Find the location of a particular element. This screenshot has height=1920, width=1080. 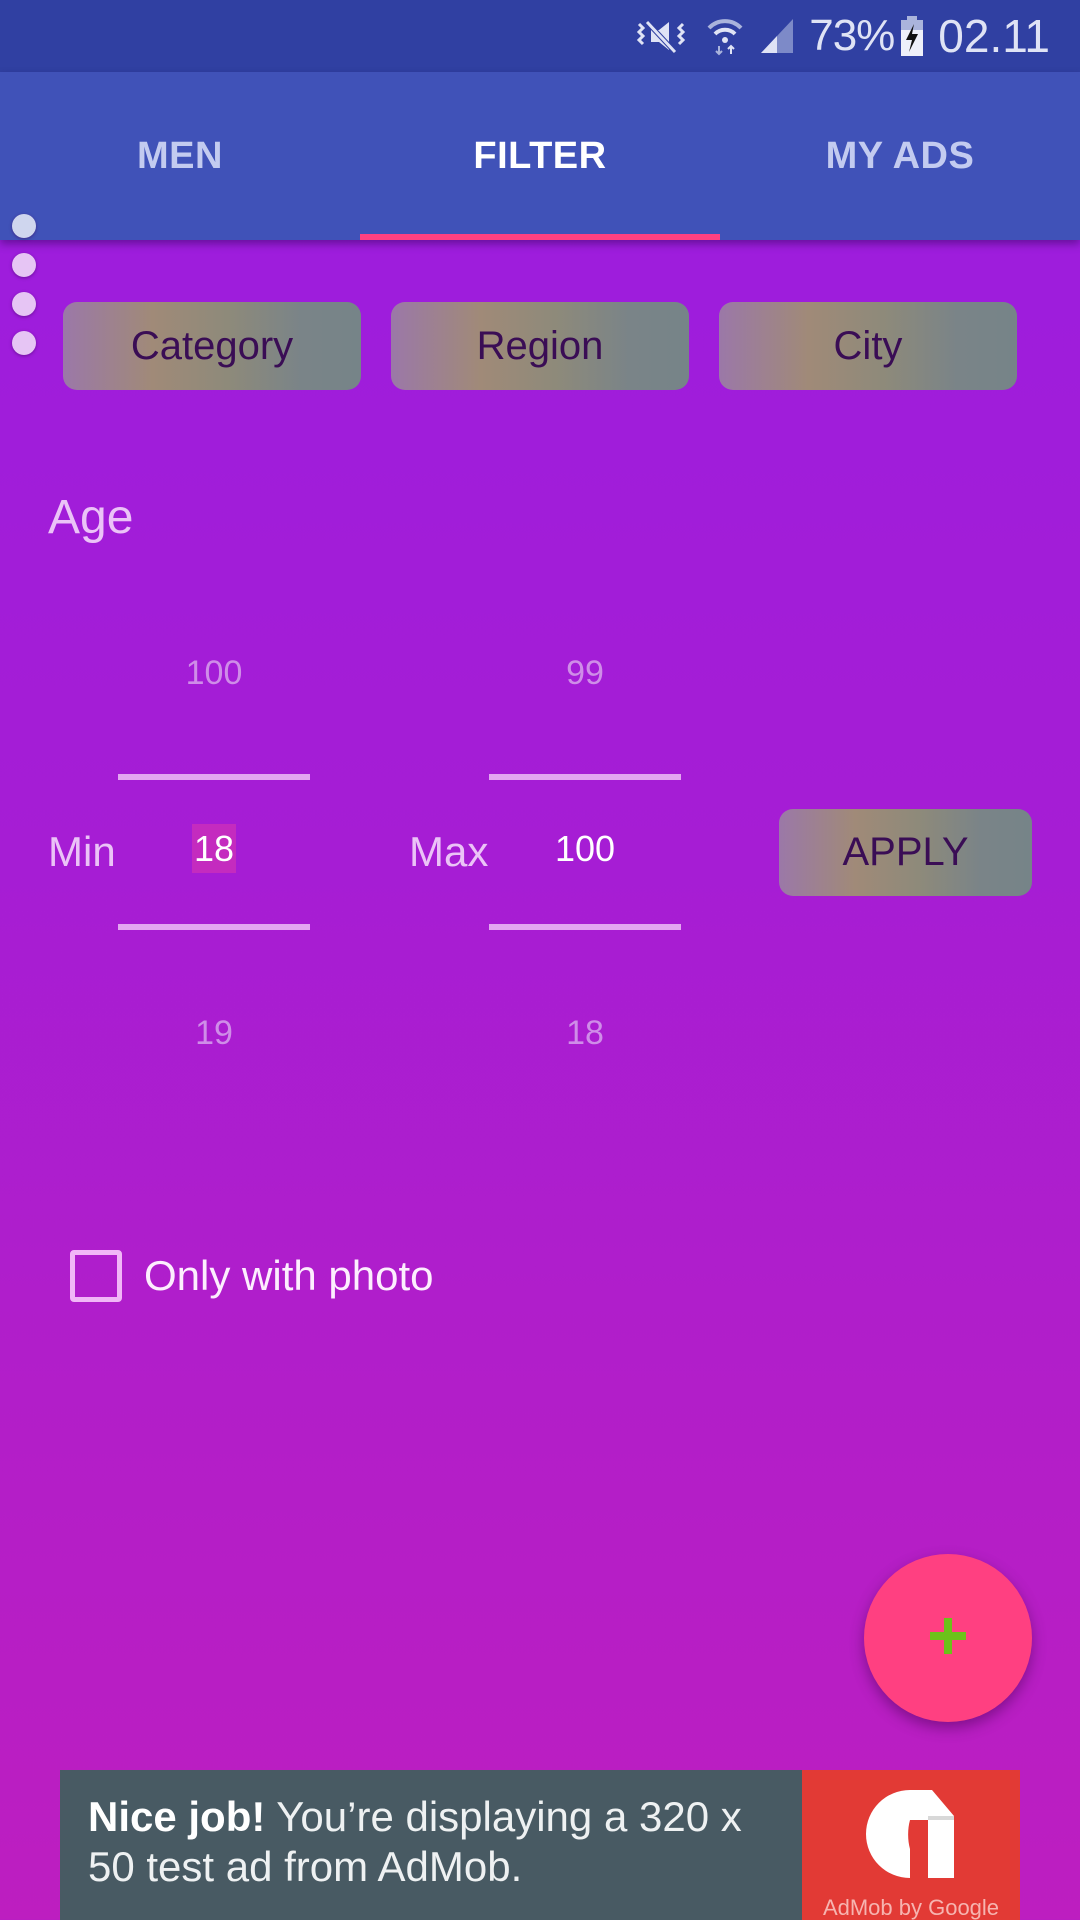

region-button: Region is located at coordinates (540, 346).